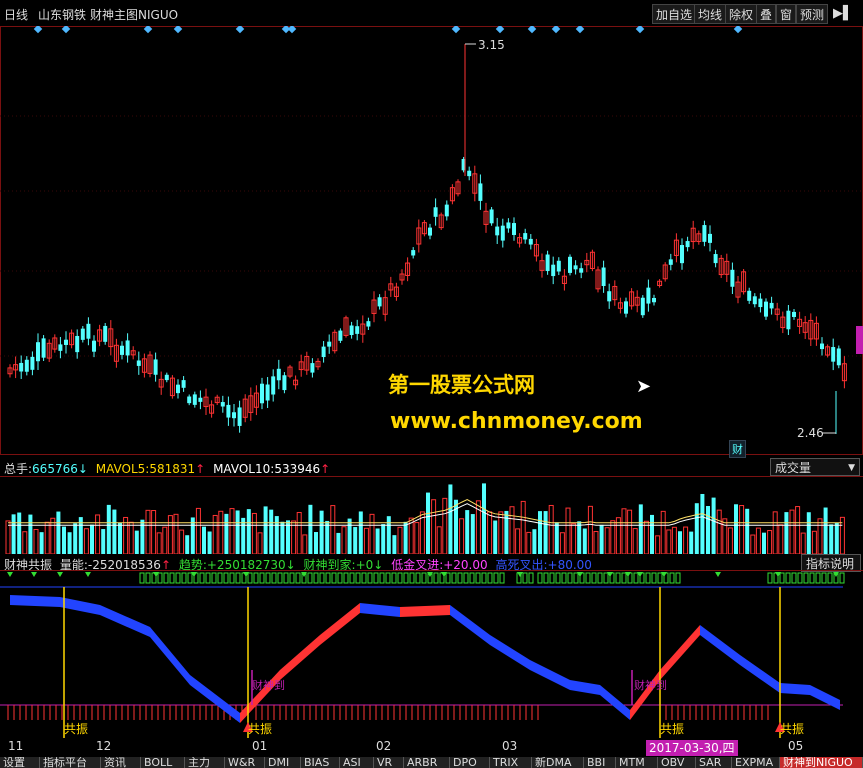 The height and width of the screenshot is (768, 863). I want to click on tab-new-dma: 新DMA, so click(558, 762).